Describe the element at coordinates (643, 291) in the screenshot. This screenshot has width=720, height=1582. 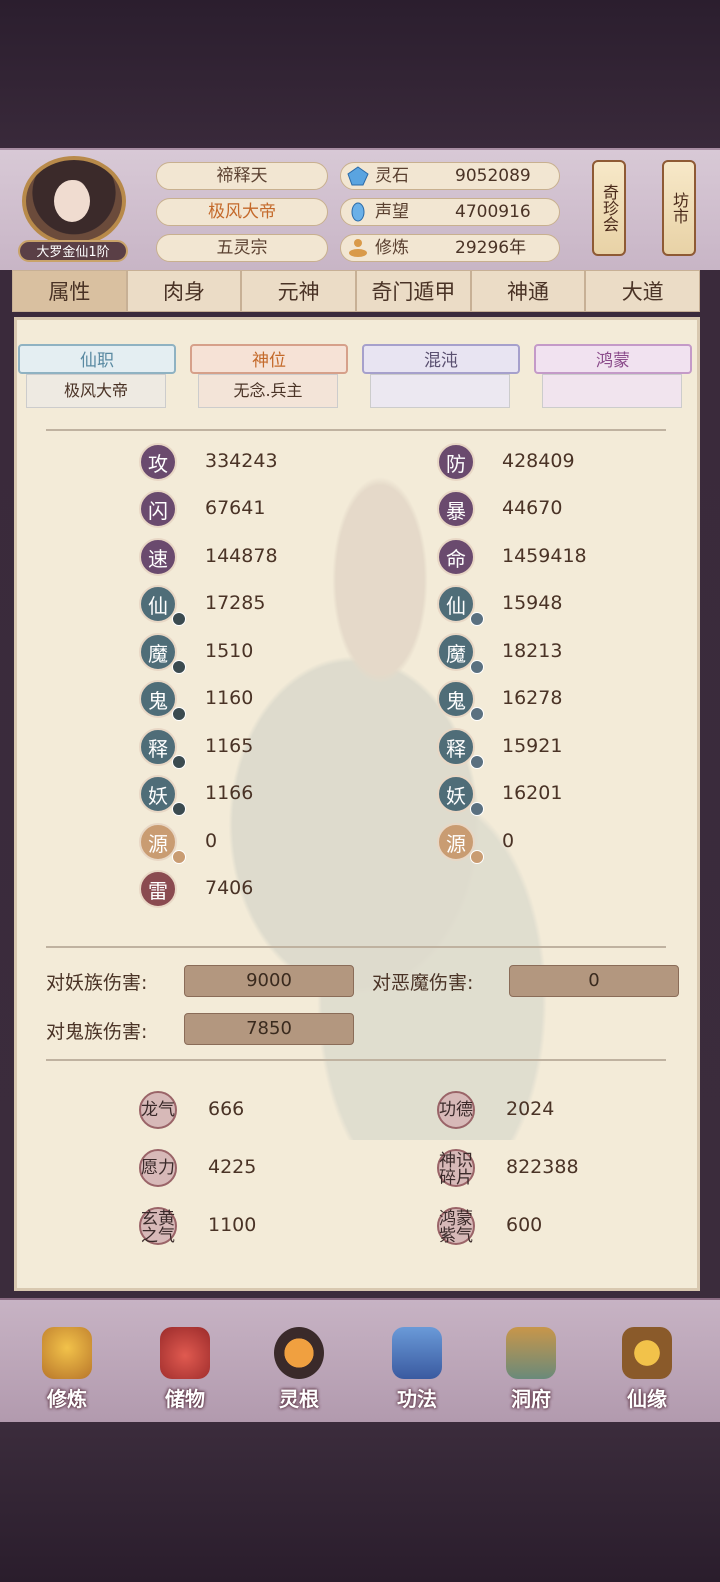
I see `tab-dao: 大道` at that location.